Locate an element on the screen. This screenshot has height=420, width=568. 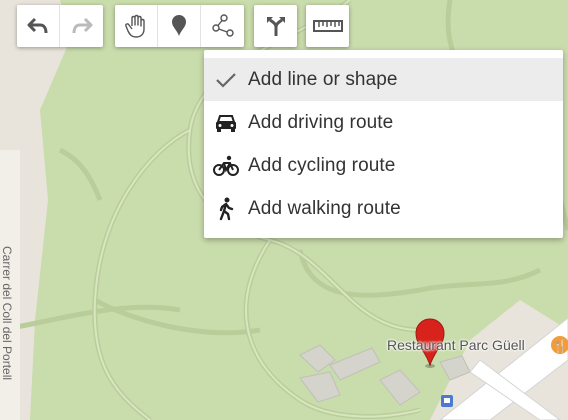
redo-button is located at coordinates (81, 26).